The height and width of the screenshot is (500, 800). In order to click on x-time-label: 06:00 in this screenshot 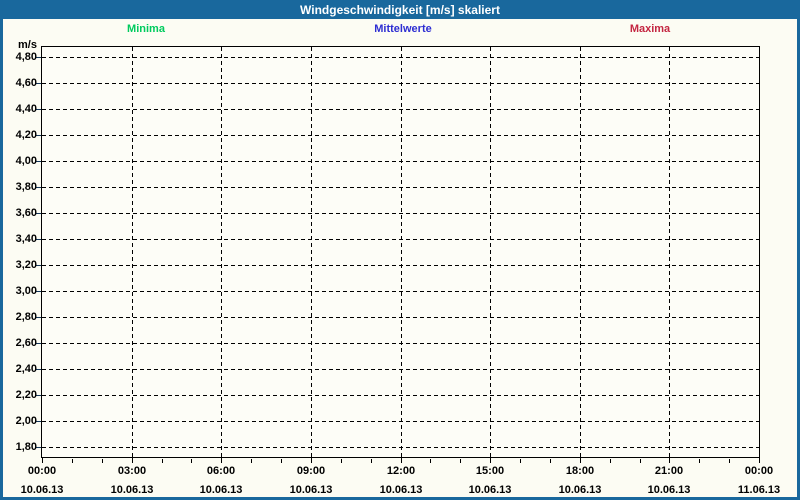, I will do `click(221, 471)`.